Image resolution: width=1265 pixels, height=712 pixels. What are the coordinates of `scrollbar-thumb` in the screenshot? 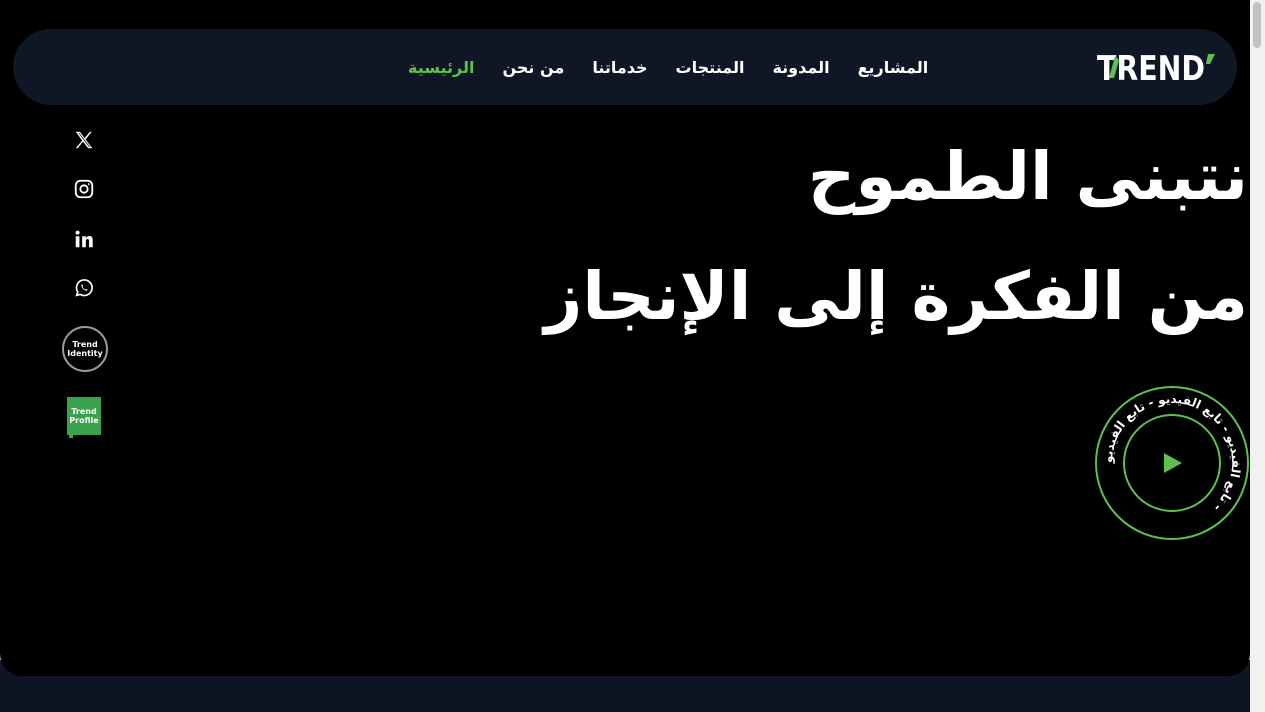 It's located at (1257, 25).